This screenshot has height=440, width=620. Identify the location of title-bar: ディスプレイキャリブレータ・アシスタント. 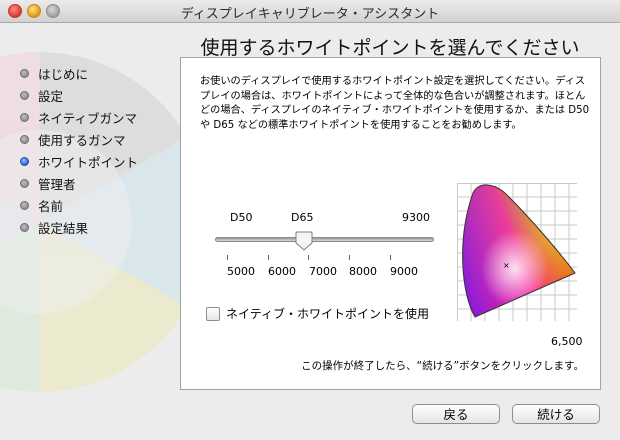
(310, 11).